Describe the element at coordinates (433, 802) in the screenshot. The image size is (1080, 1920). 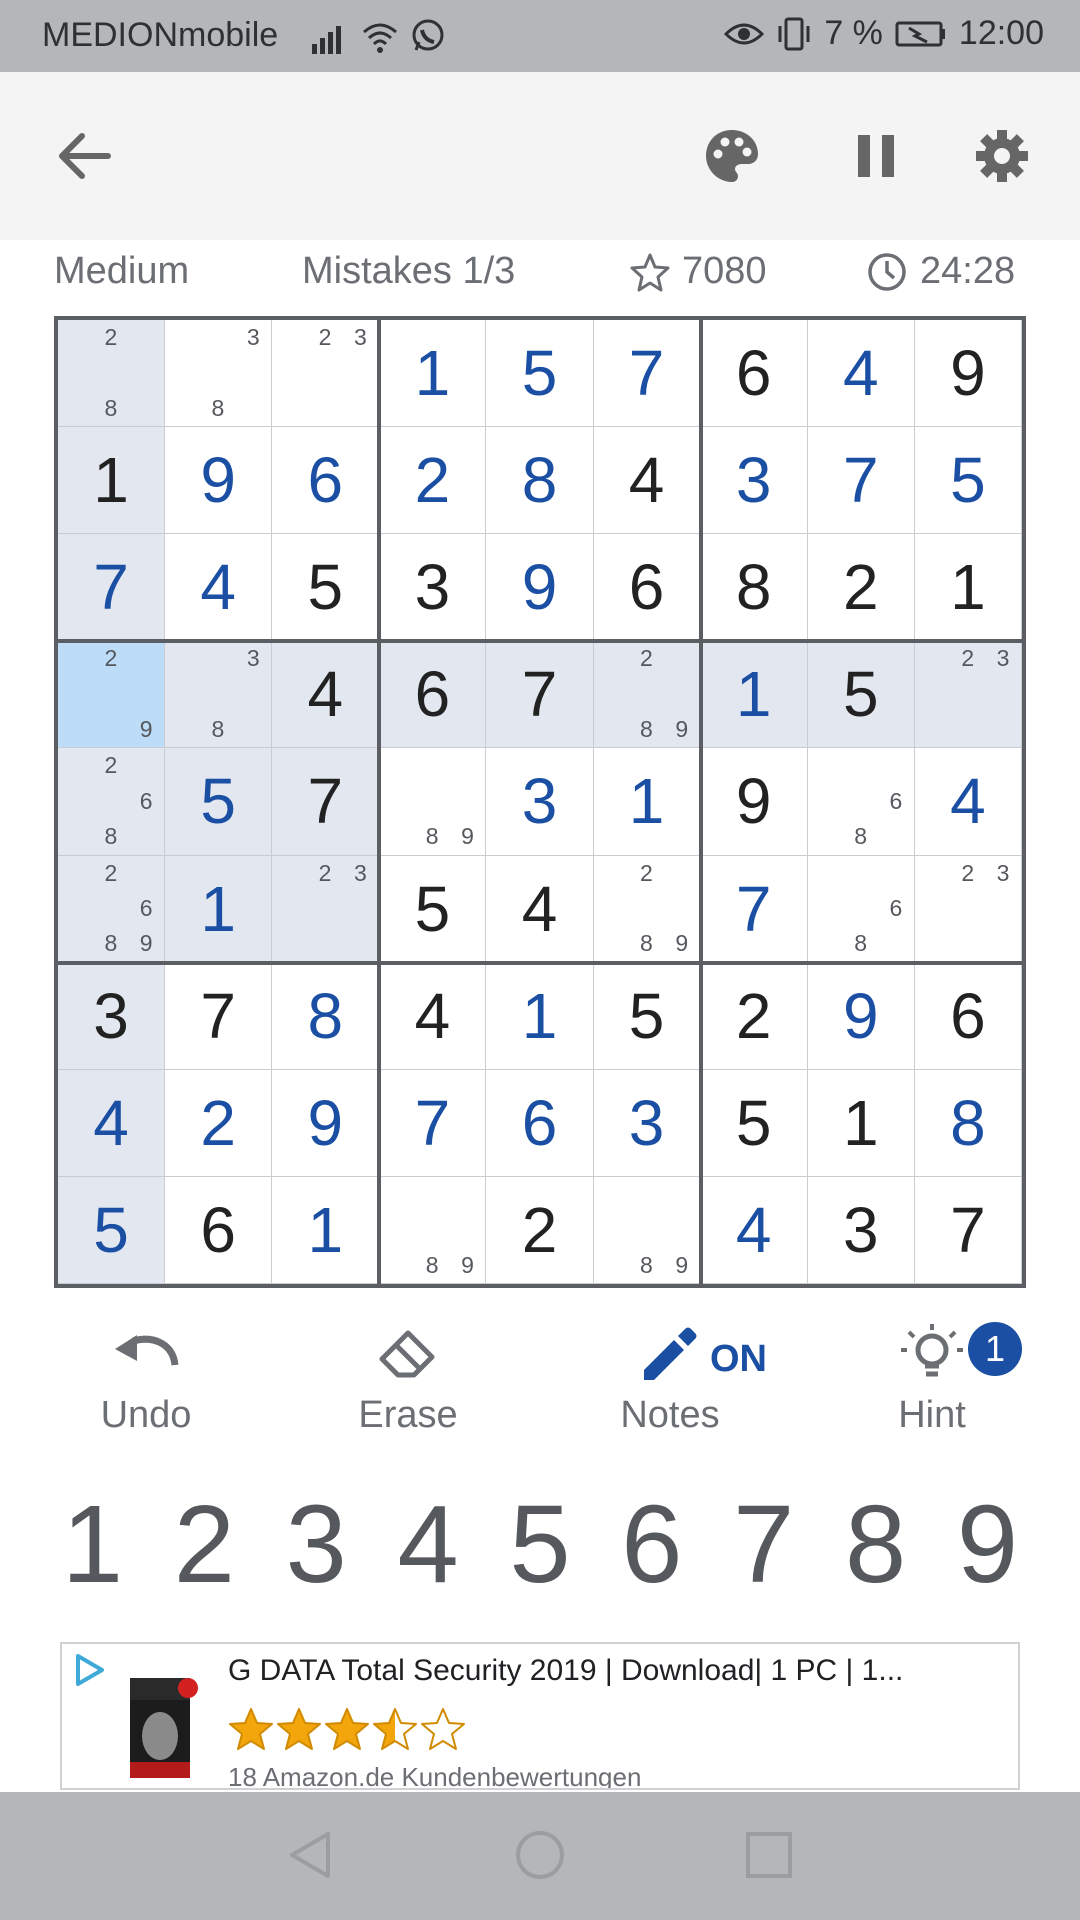
I see `board-cell-r5c4: 89` at that location.